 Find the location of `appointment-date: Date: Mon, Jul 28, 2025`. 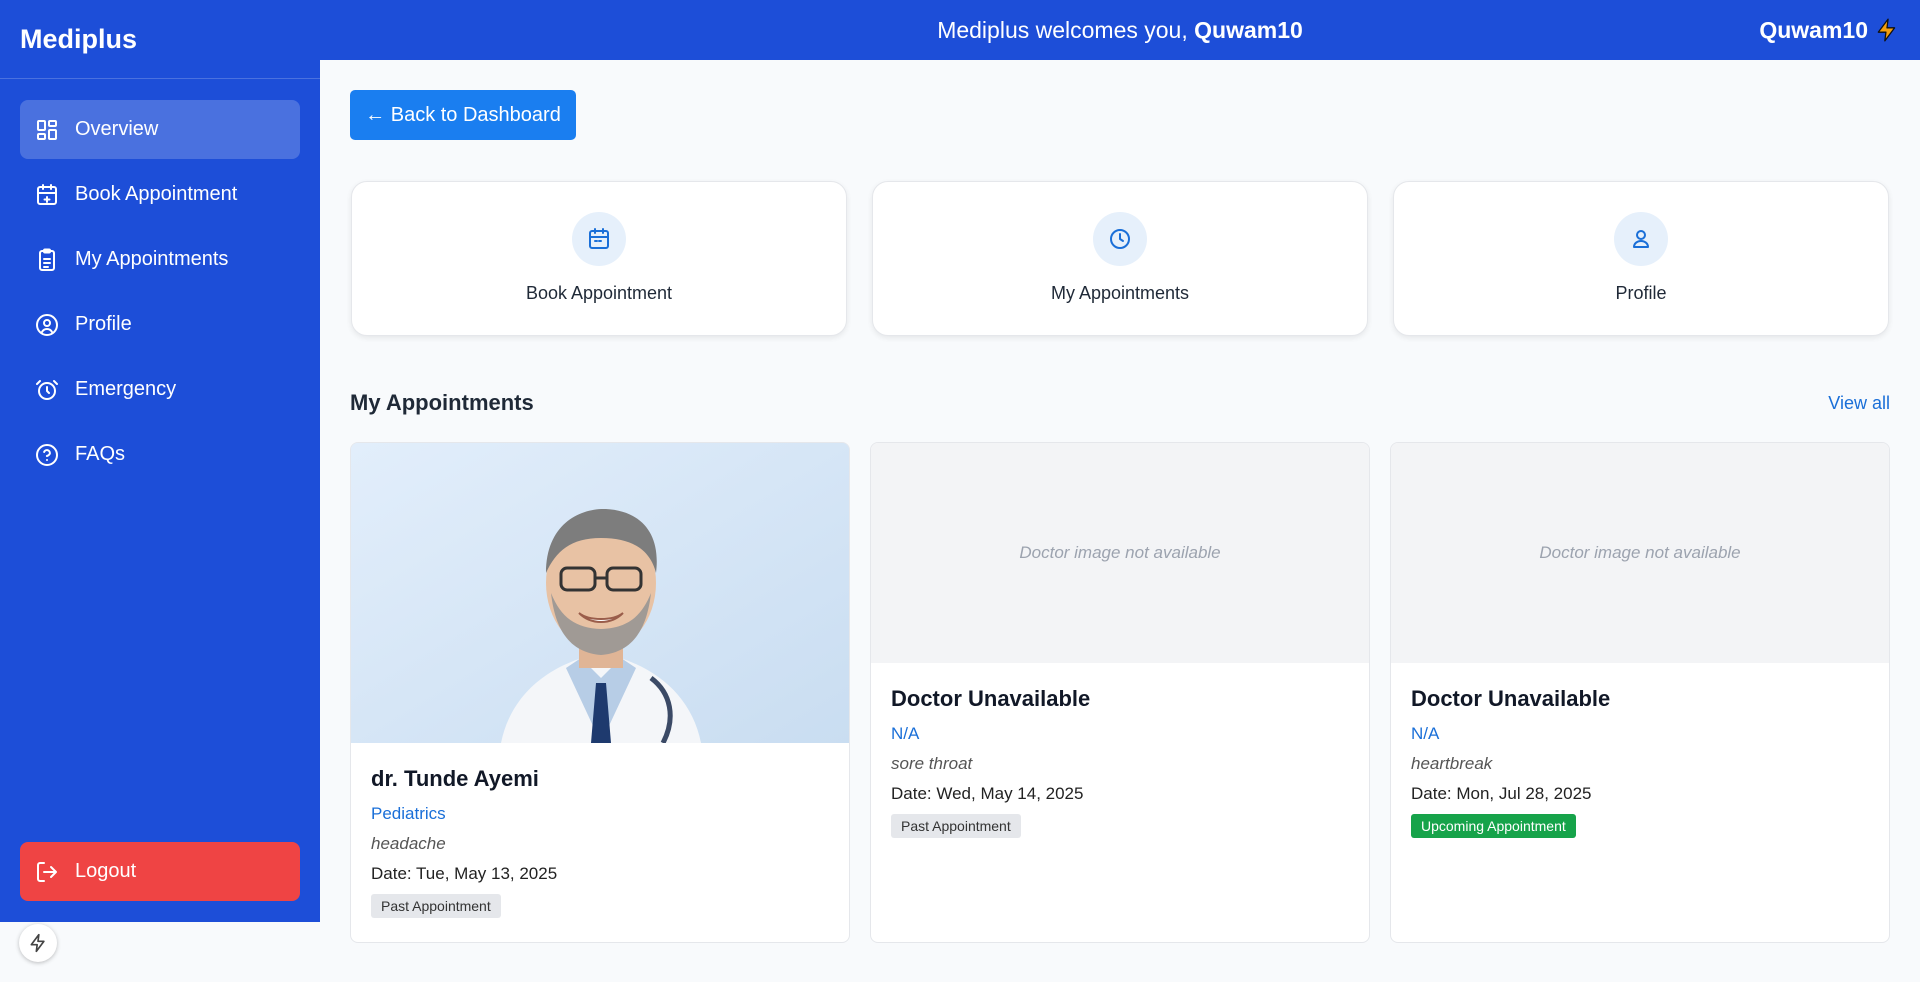

appointment-date: Date: Mon, Jul 28, 2025 is located at coordinates (1501, 793).